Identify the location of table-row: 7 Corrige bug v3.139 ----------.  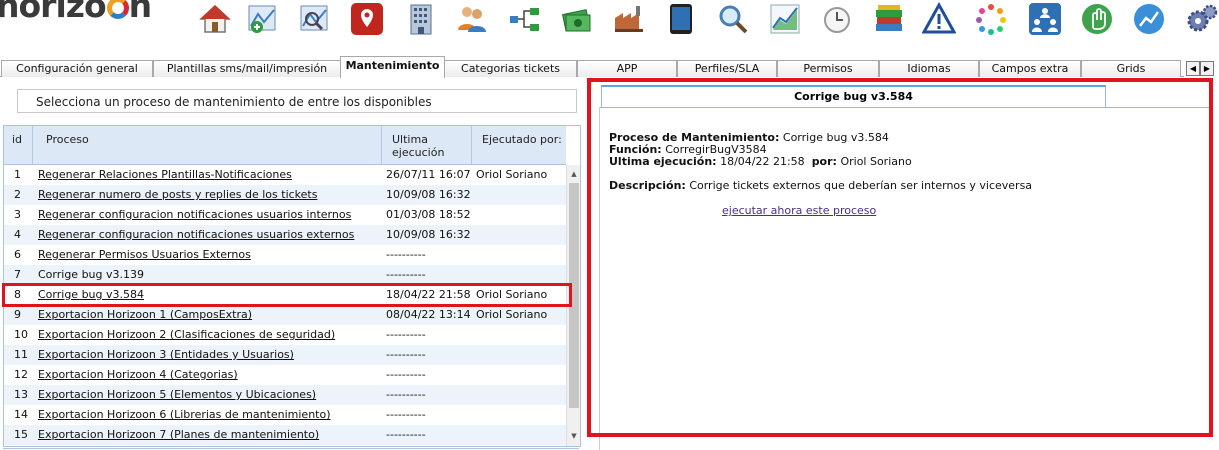
(285, 275).